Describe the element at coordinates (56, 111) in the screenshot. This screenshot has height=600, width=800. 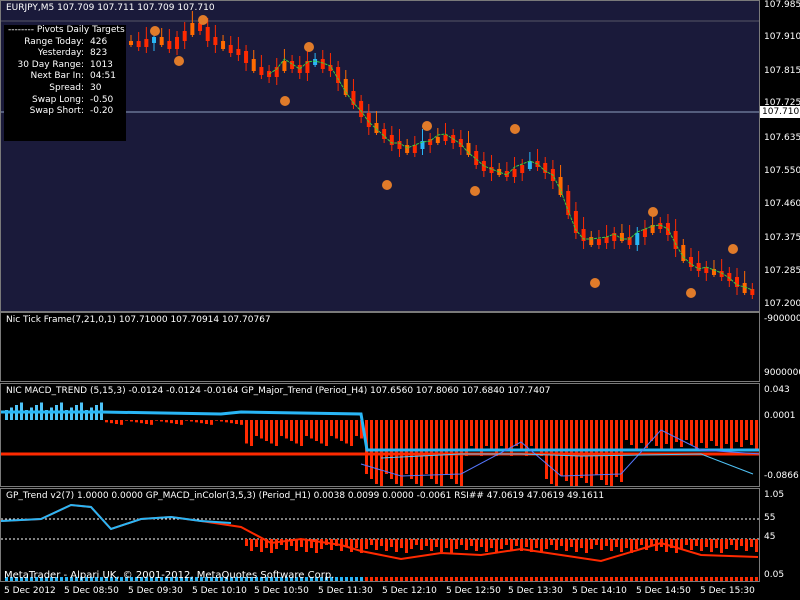
I see `info-key: Swap Short:` at that location.